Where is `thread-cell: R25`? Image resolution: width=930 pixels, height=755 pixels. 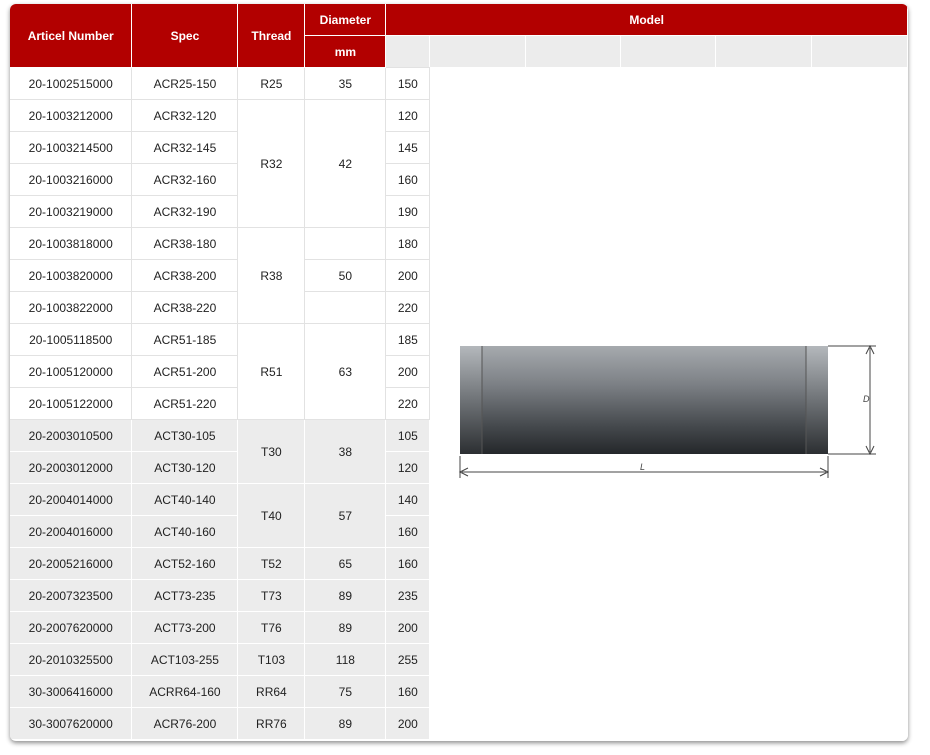 thread-cell: R25 is located at coordinates (271, 83).